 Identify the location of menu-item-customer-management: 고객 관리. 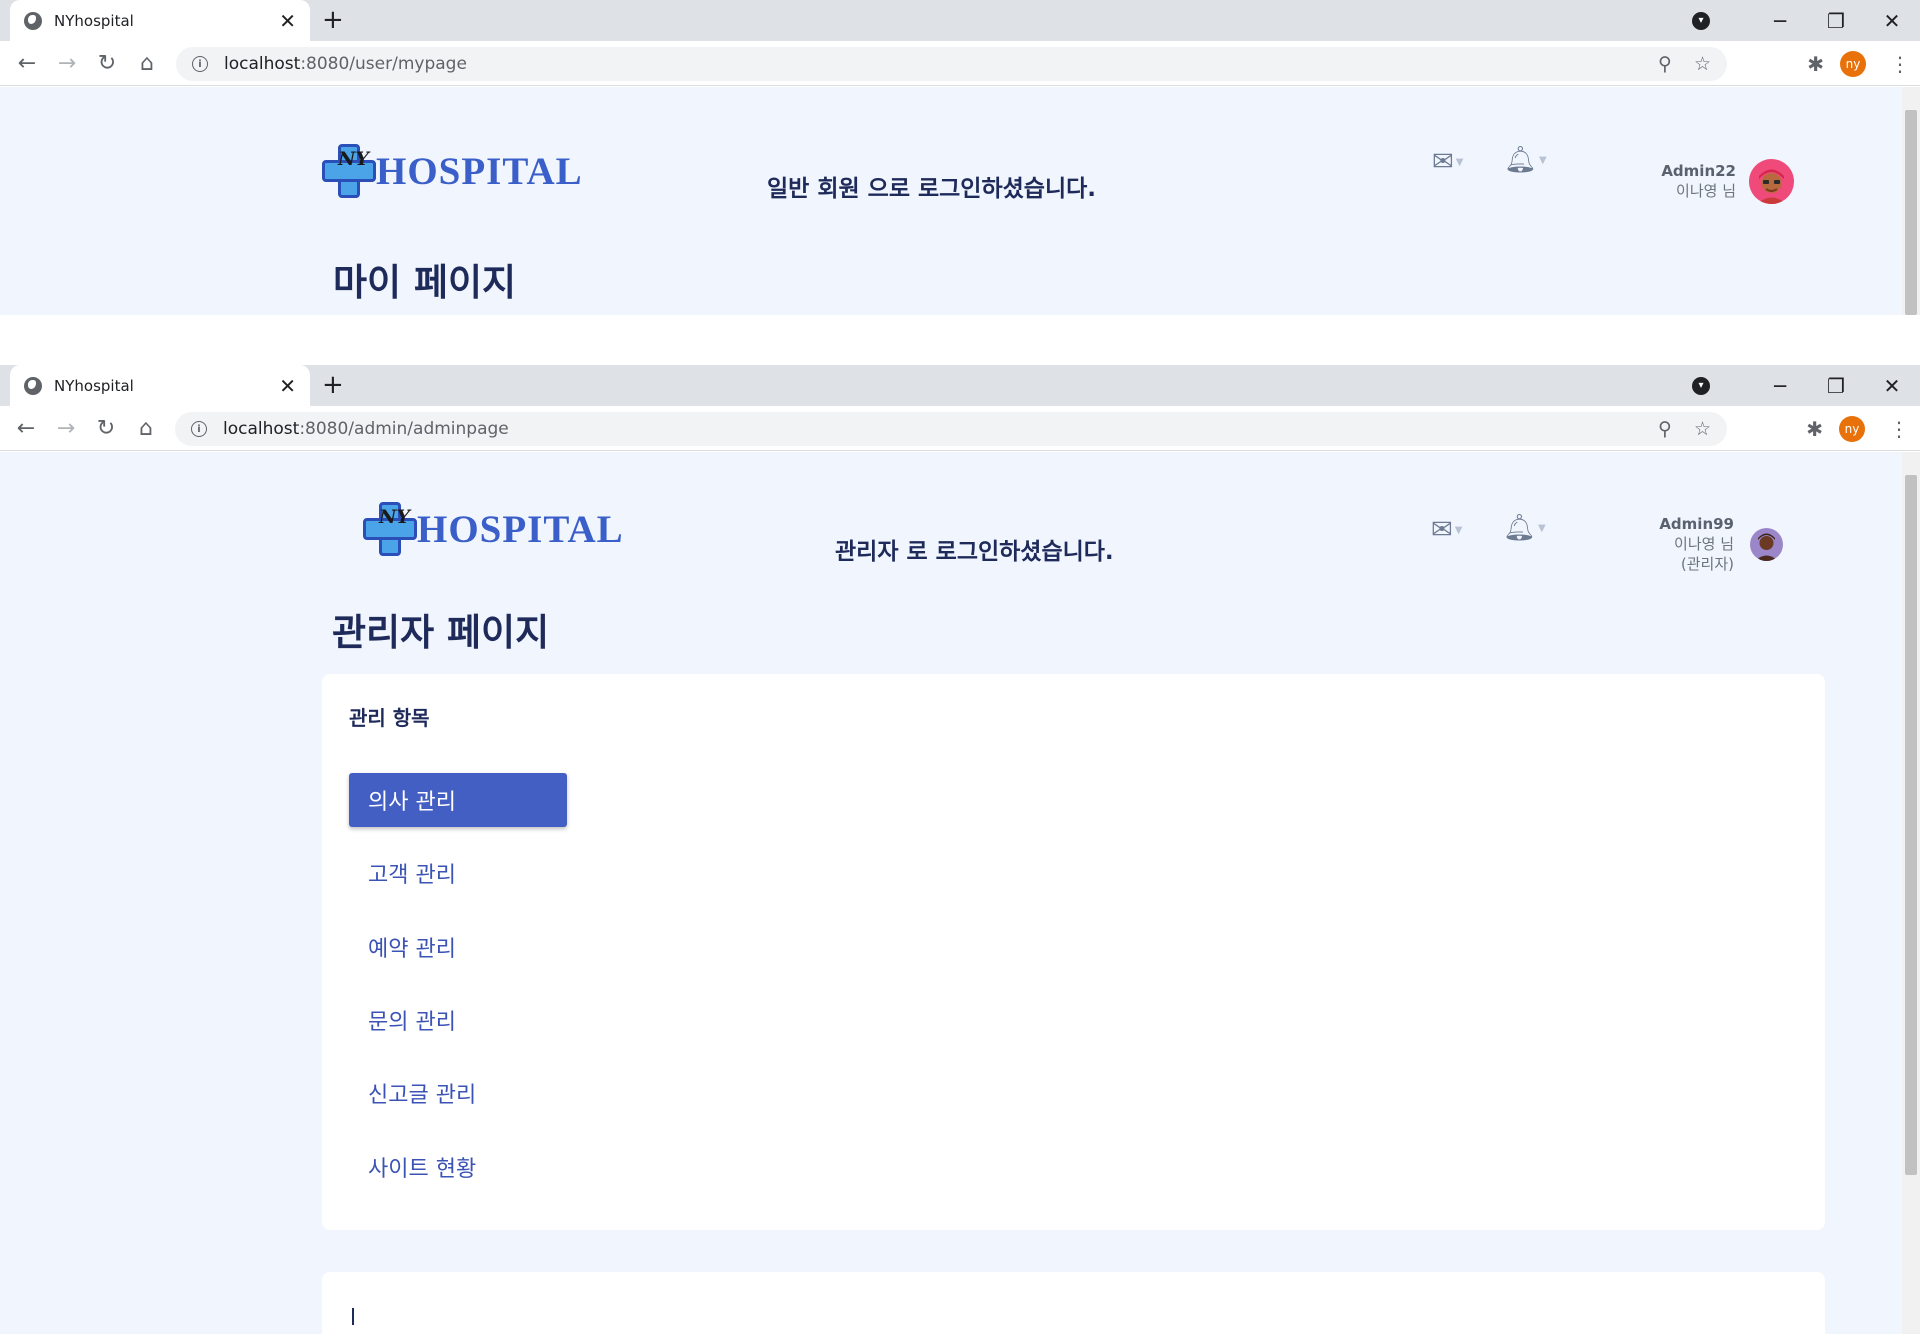
(458, 873).